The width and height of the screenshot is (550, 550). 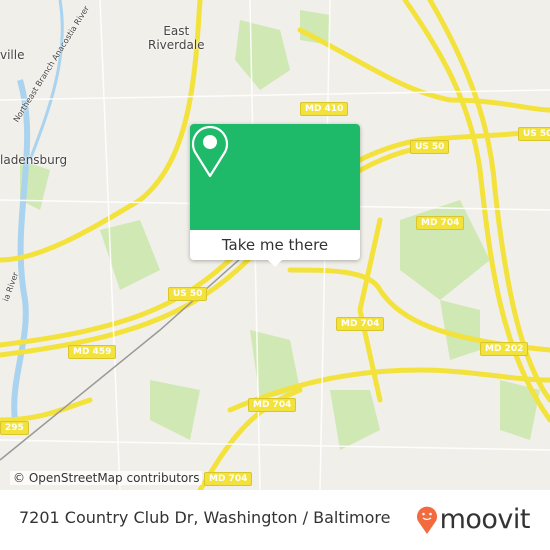 What do you see at coordinates (14, 428) in the screenshot?
I see `shield-295: 295` at bounding box center [14, 428].